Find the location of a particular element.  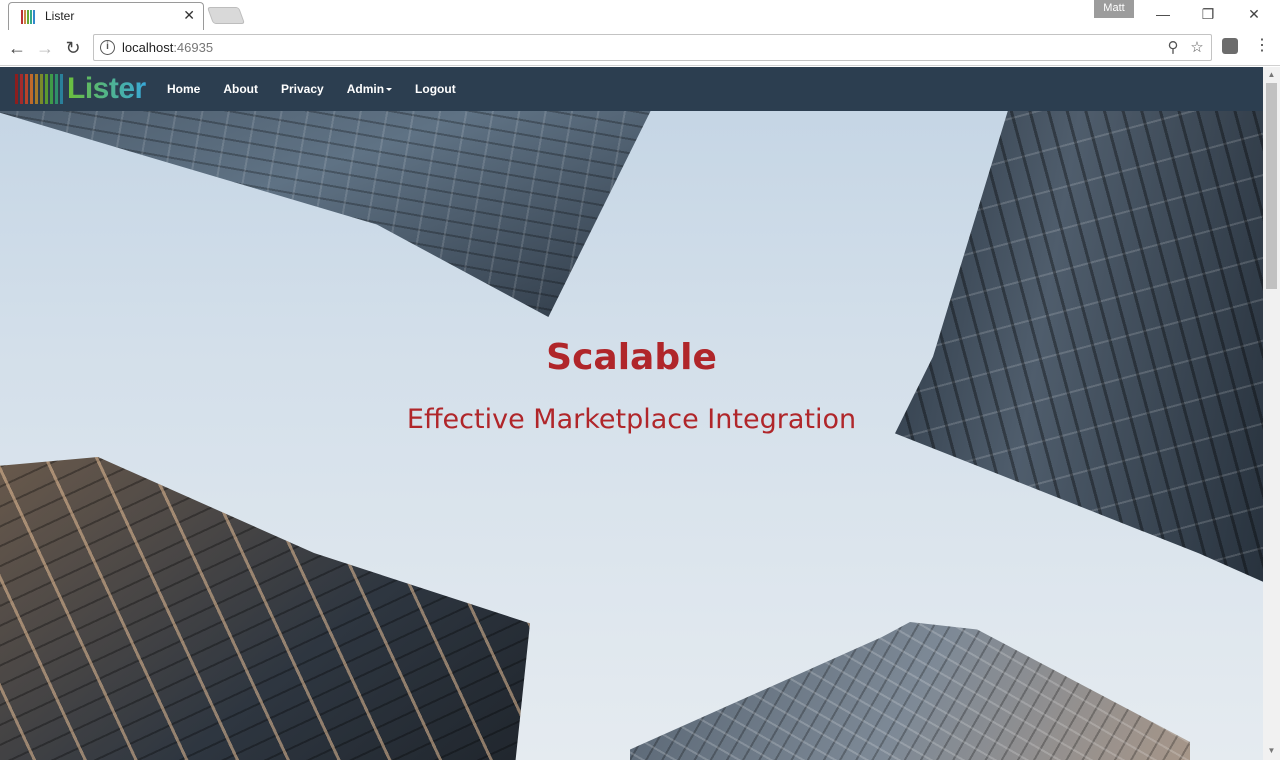

forward-icon: → is located at coordinates (45, 48).